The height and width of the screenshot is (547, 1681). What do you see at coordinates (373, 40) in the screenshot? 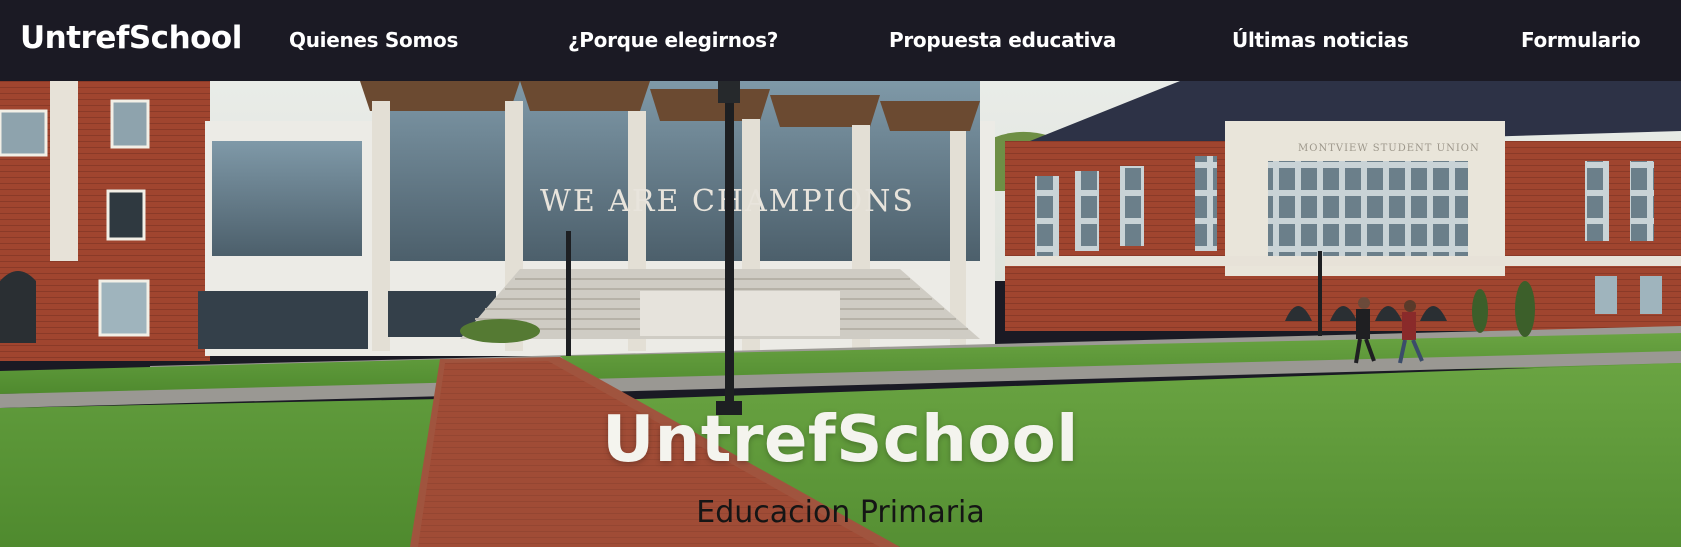
I see `nav-link-quienes-somos: Quienes Somos` at bounding box center [373, 40].